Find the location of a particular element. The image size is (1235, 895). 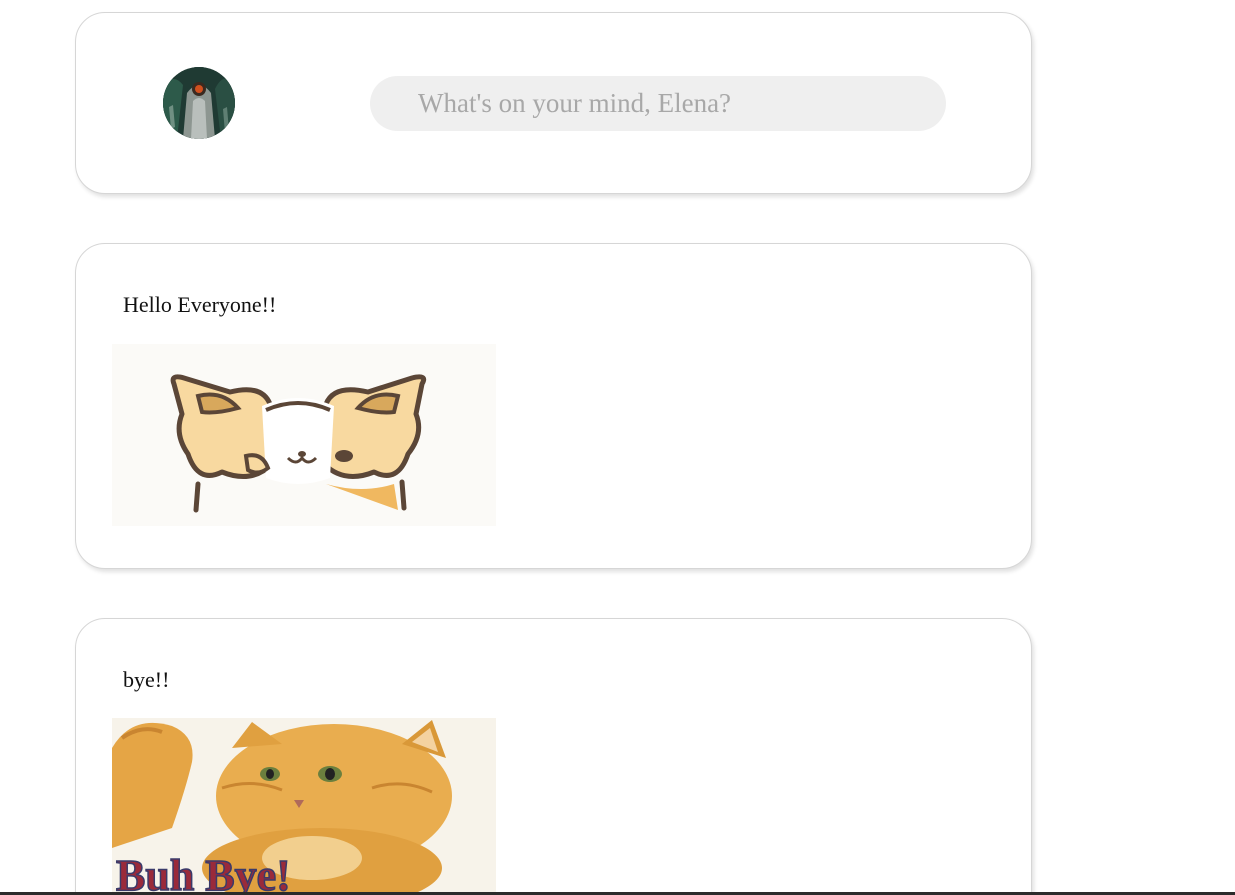

gif-caption: Buh Bye! is located at coordinates (203, 873).